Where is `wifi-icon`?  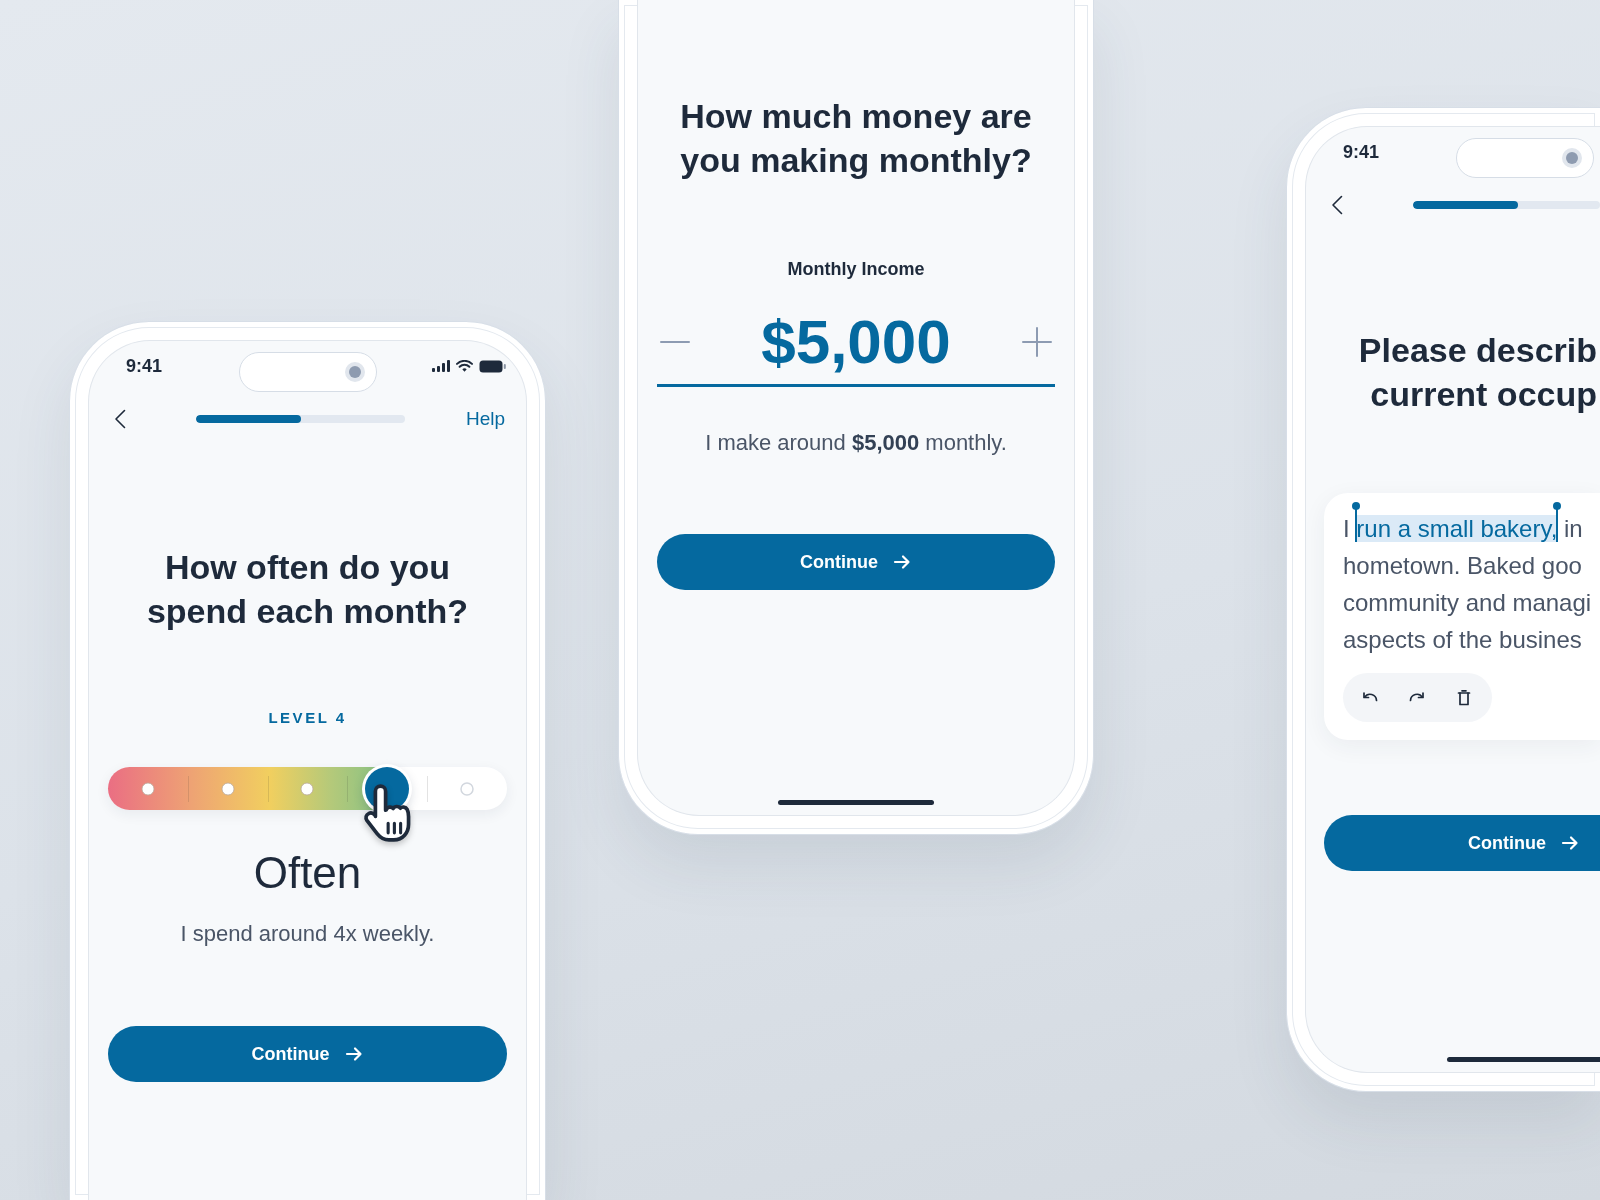
wifi-icon is located at coordinates (464, 366).